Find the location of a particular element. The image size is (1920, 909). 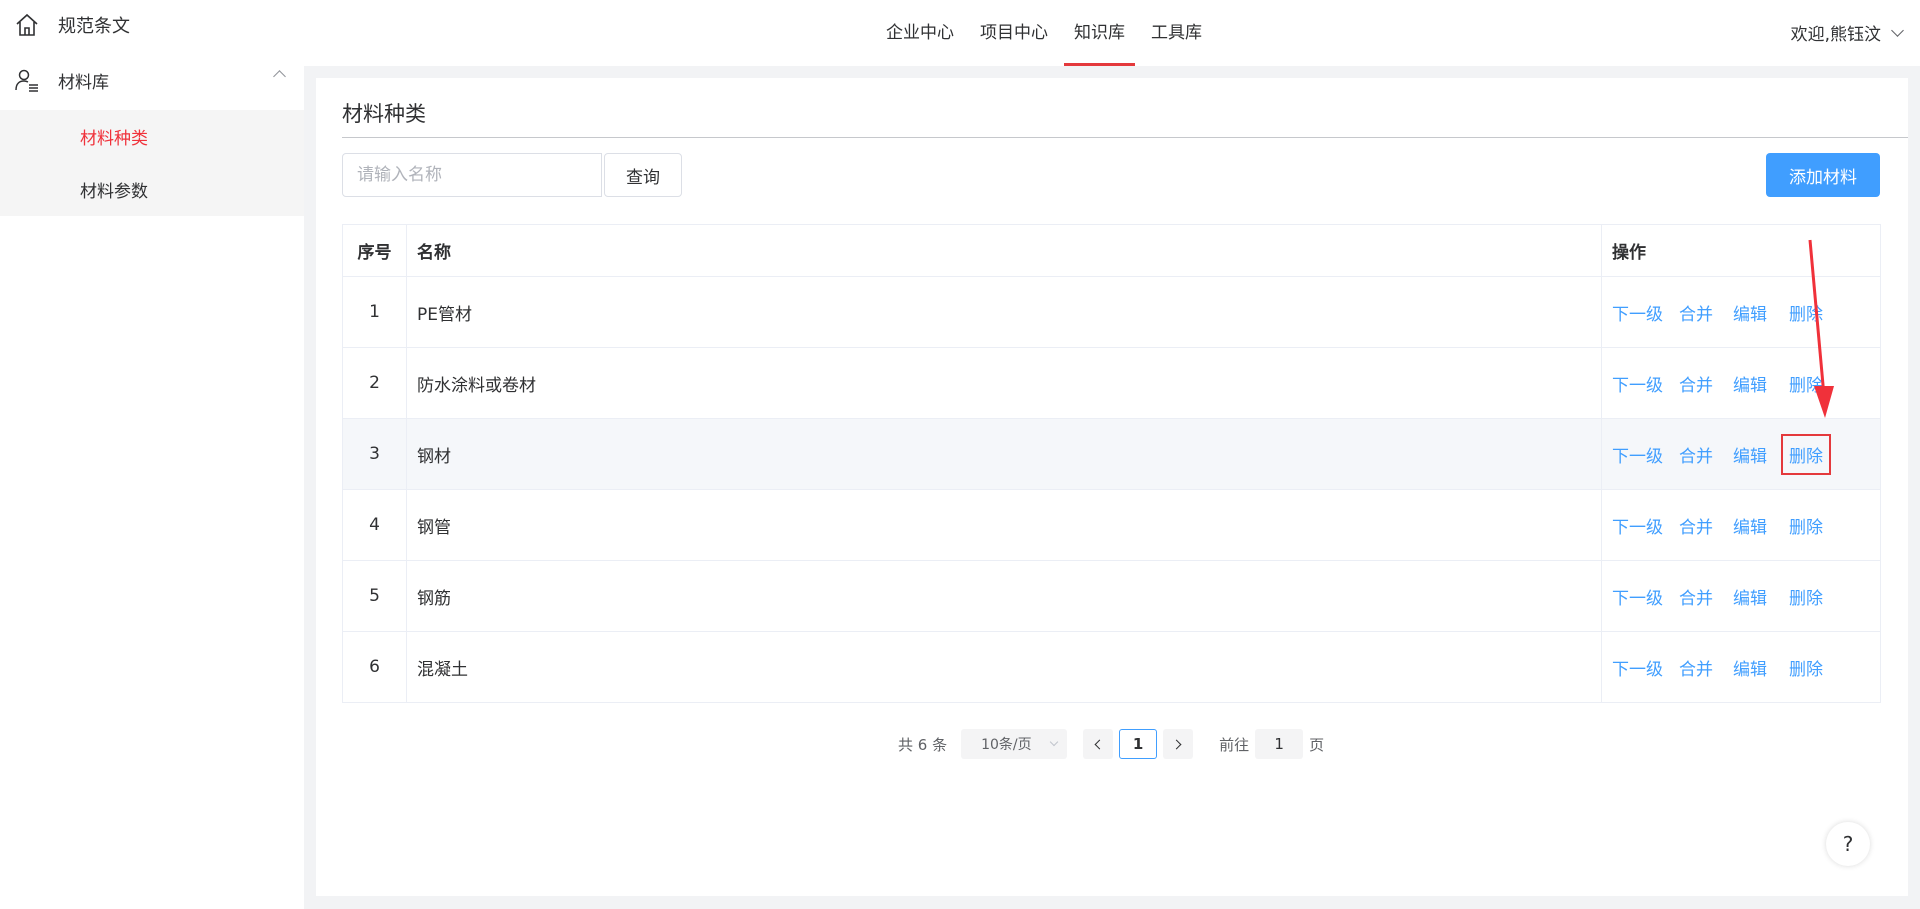

next-page-button is located at coordinates (1178, 744).